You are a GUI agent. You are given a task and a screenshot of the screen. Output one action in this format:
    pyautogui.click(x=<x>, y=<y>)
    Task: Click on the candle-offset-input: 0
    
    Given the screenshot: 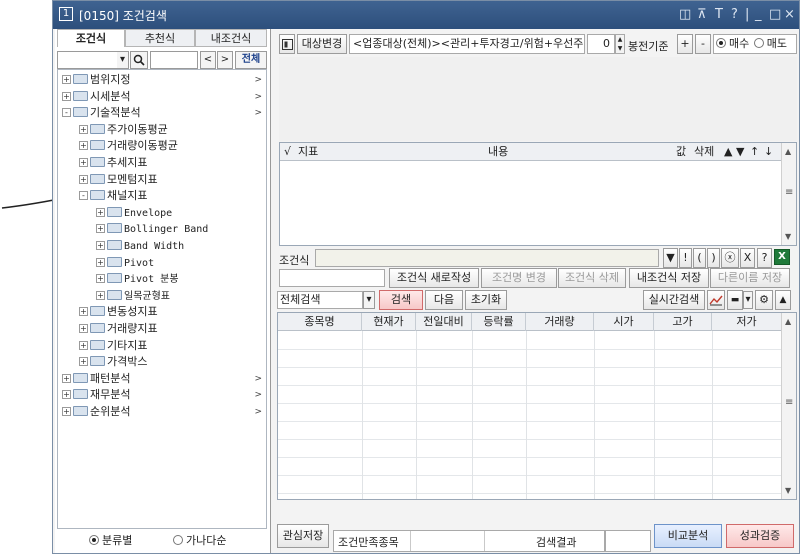 What is the action you would take?
    pyautogui.click(x=601, y=44)
    